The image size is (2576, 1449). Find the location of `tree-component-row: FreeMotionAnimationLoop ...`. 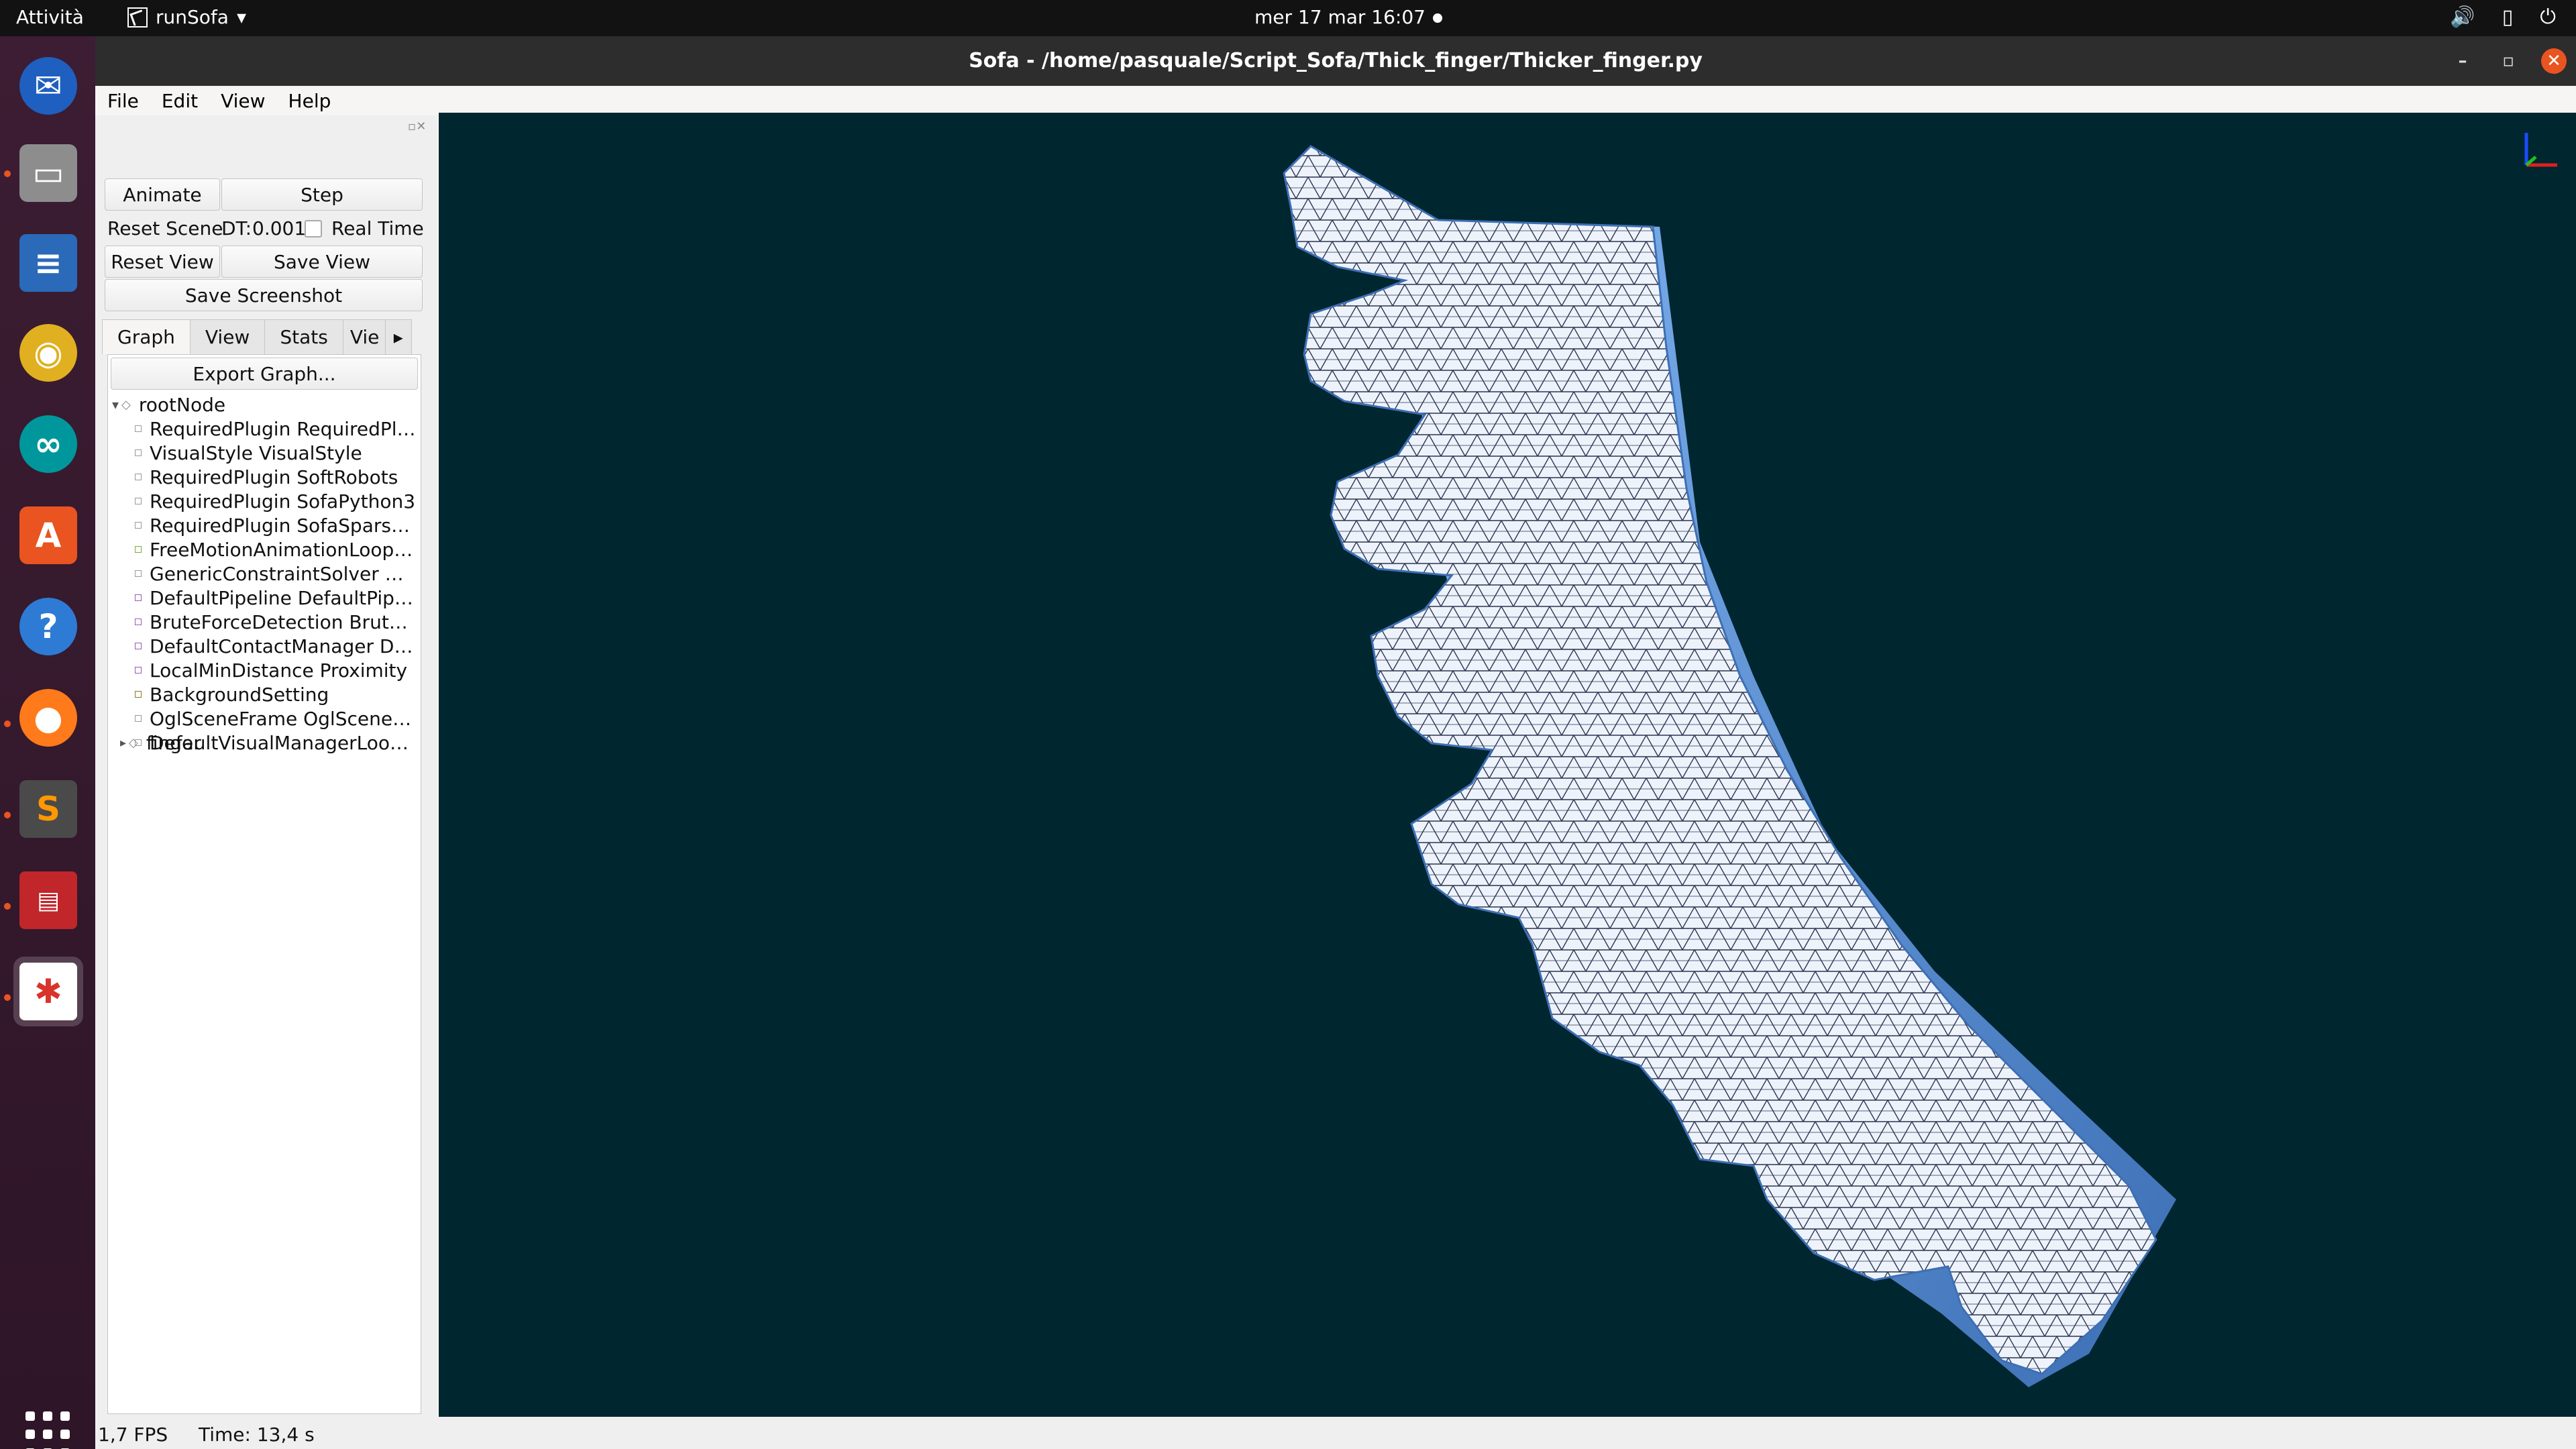

tree-component-row: FreeMotionAnimationLoop ... is located at coordinates (262, 549).